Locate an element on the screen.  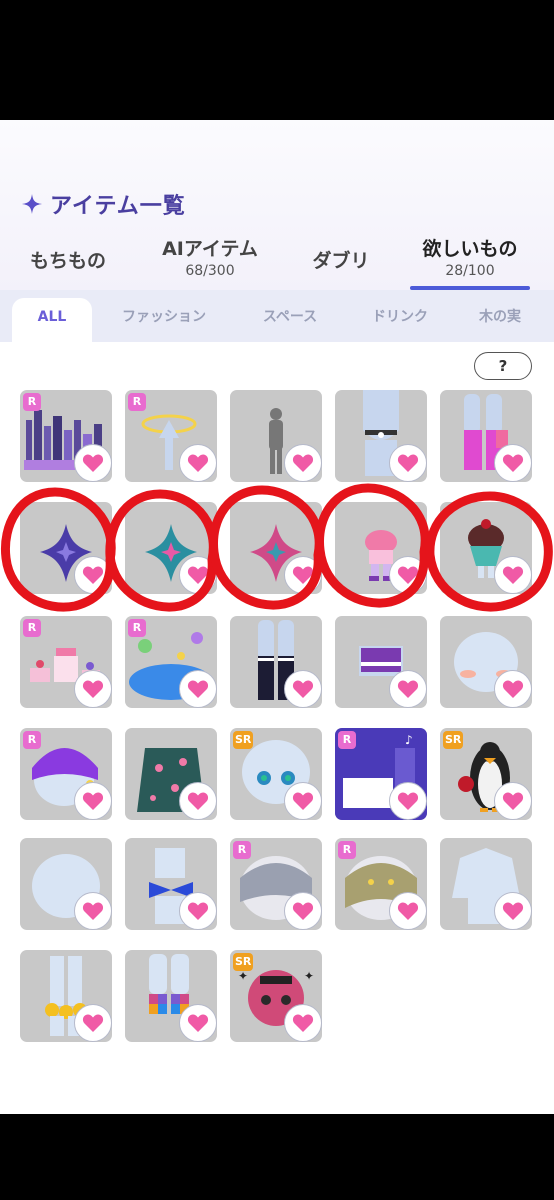
filter-all: ALL is located at coordinates (52, 320).